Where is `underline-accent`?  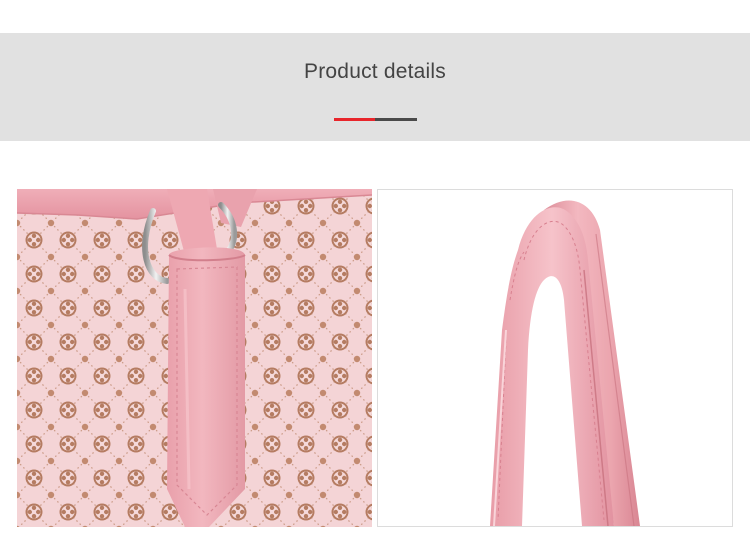
underline-accent is located at coordinates (354, 119).